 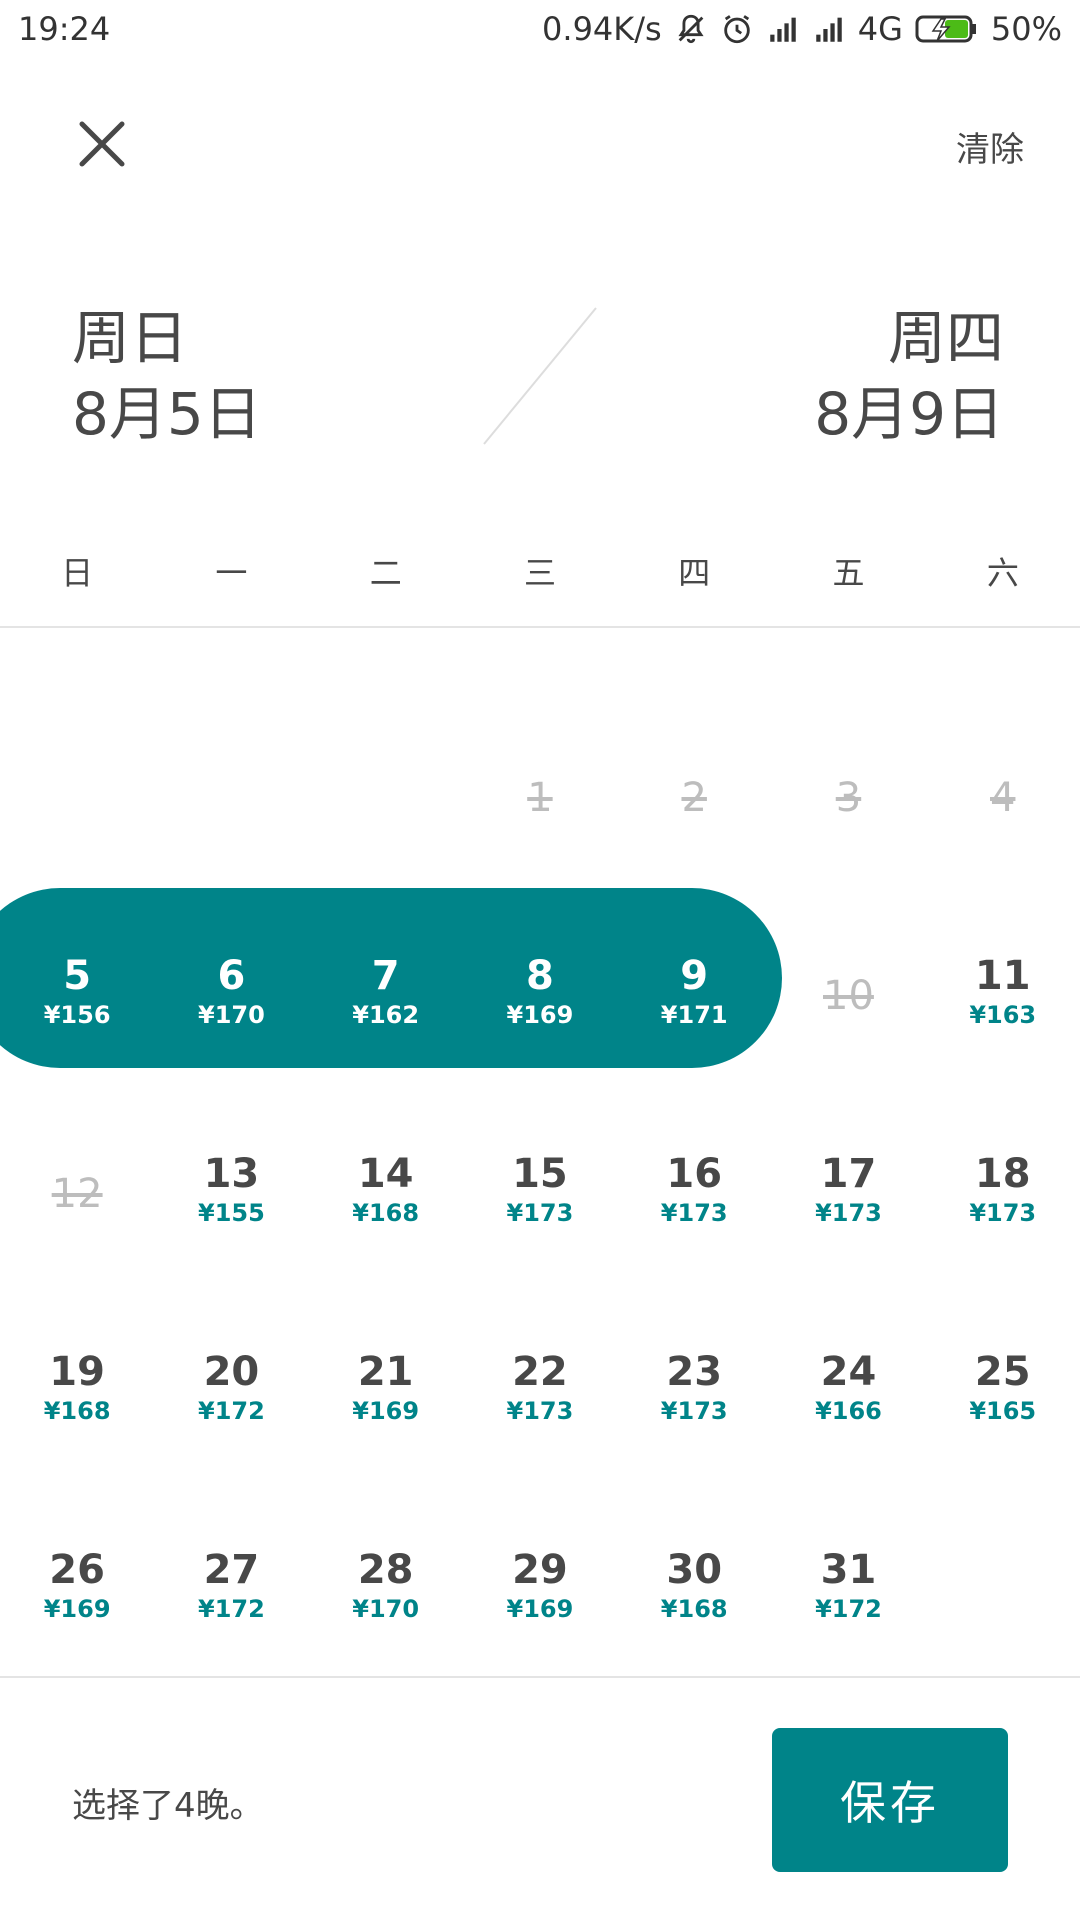 I want to click on day-number: 24, so click(x=848, y=1372).